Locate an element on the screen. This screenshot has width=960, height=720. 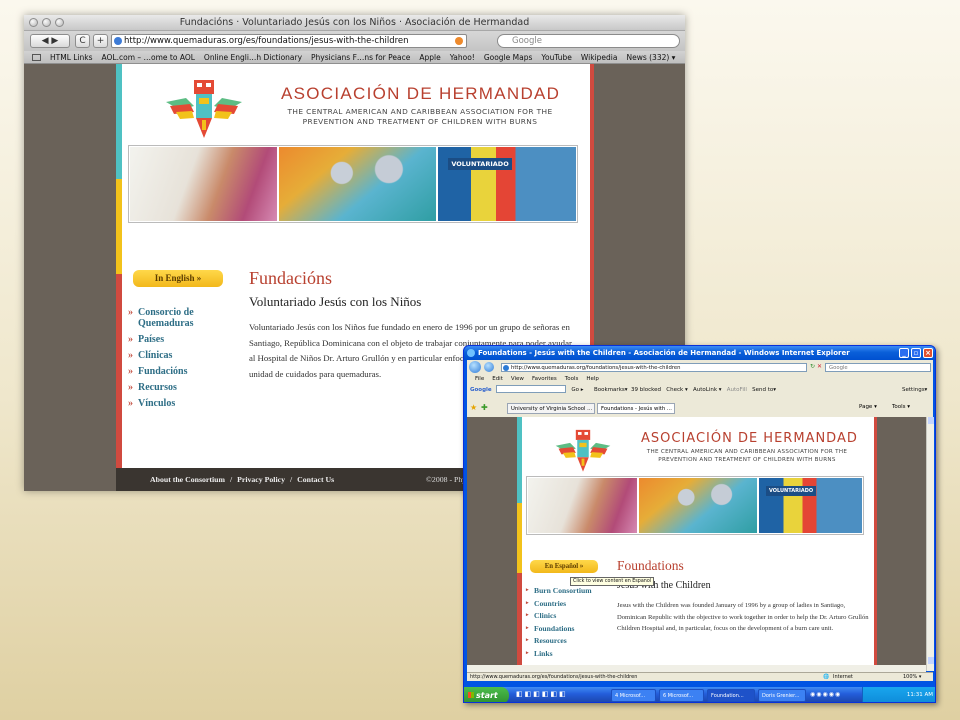
footer-link-privacy: Privacy Policy is located at coordinates (261, 479).